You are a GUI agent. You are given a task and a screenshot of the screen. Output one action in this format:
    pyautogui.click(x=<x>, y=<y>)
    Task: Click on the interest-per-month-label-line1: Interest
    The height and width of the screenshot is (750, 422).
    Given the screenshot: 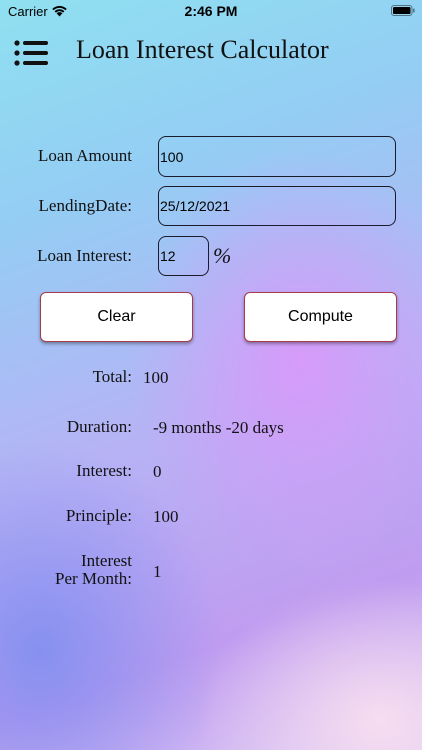 What is the action you would take?
    pyautogui.click(x=106, y=560)
    